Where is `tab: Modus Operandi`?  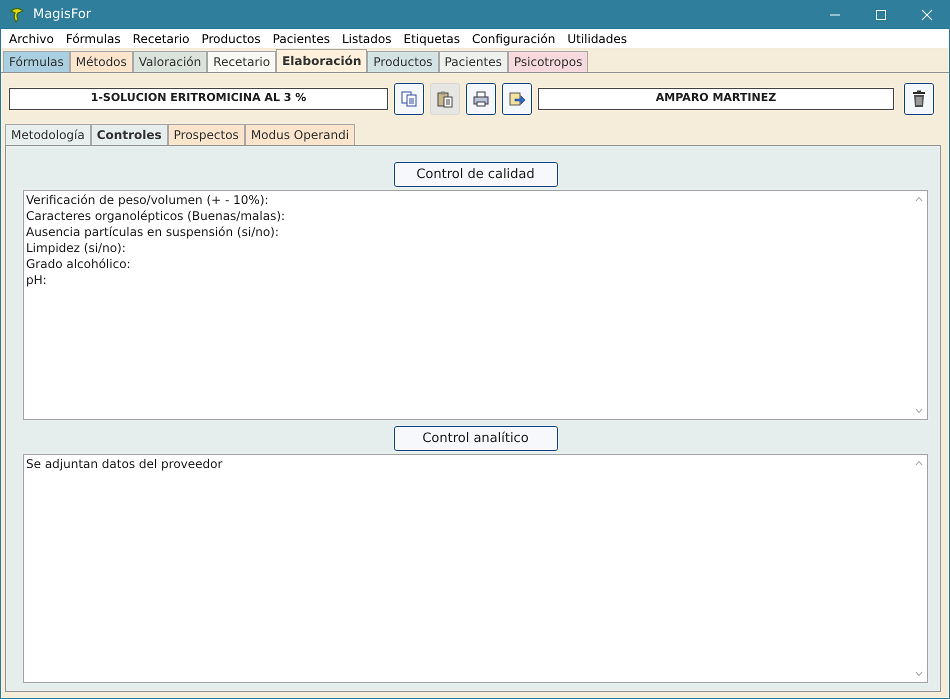 tab: Modus Operandi is located at coordinates (300, 134).